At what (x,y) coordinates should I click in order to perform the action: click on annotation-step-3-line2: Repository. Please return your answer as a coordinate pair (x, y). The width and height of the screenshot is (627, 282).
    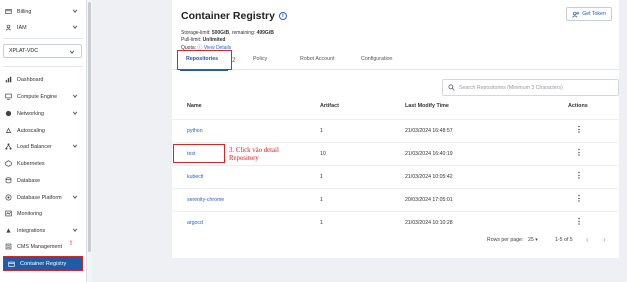
    Looking at the image, I should click on (244, 158).